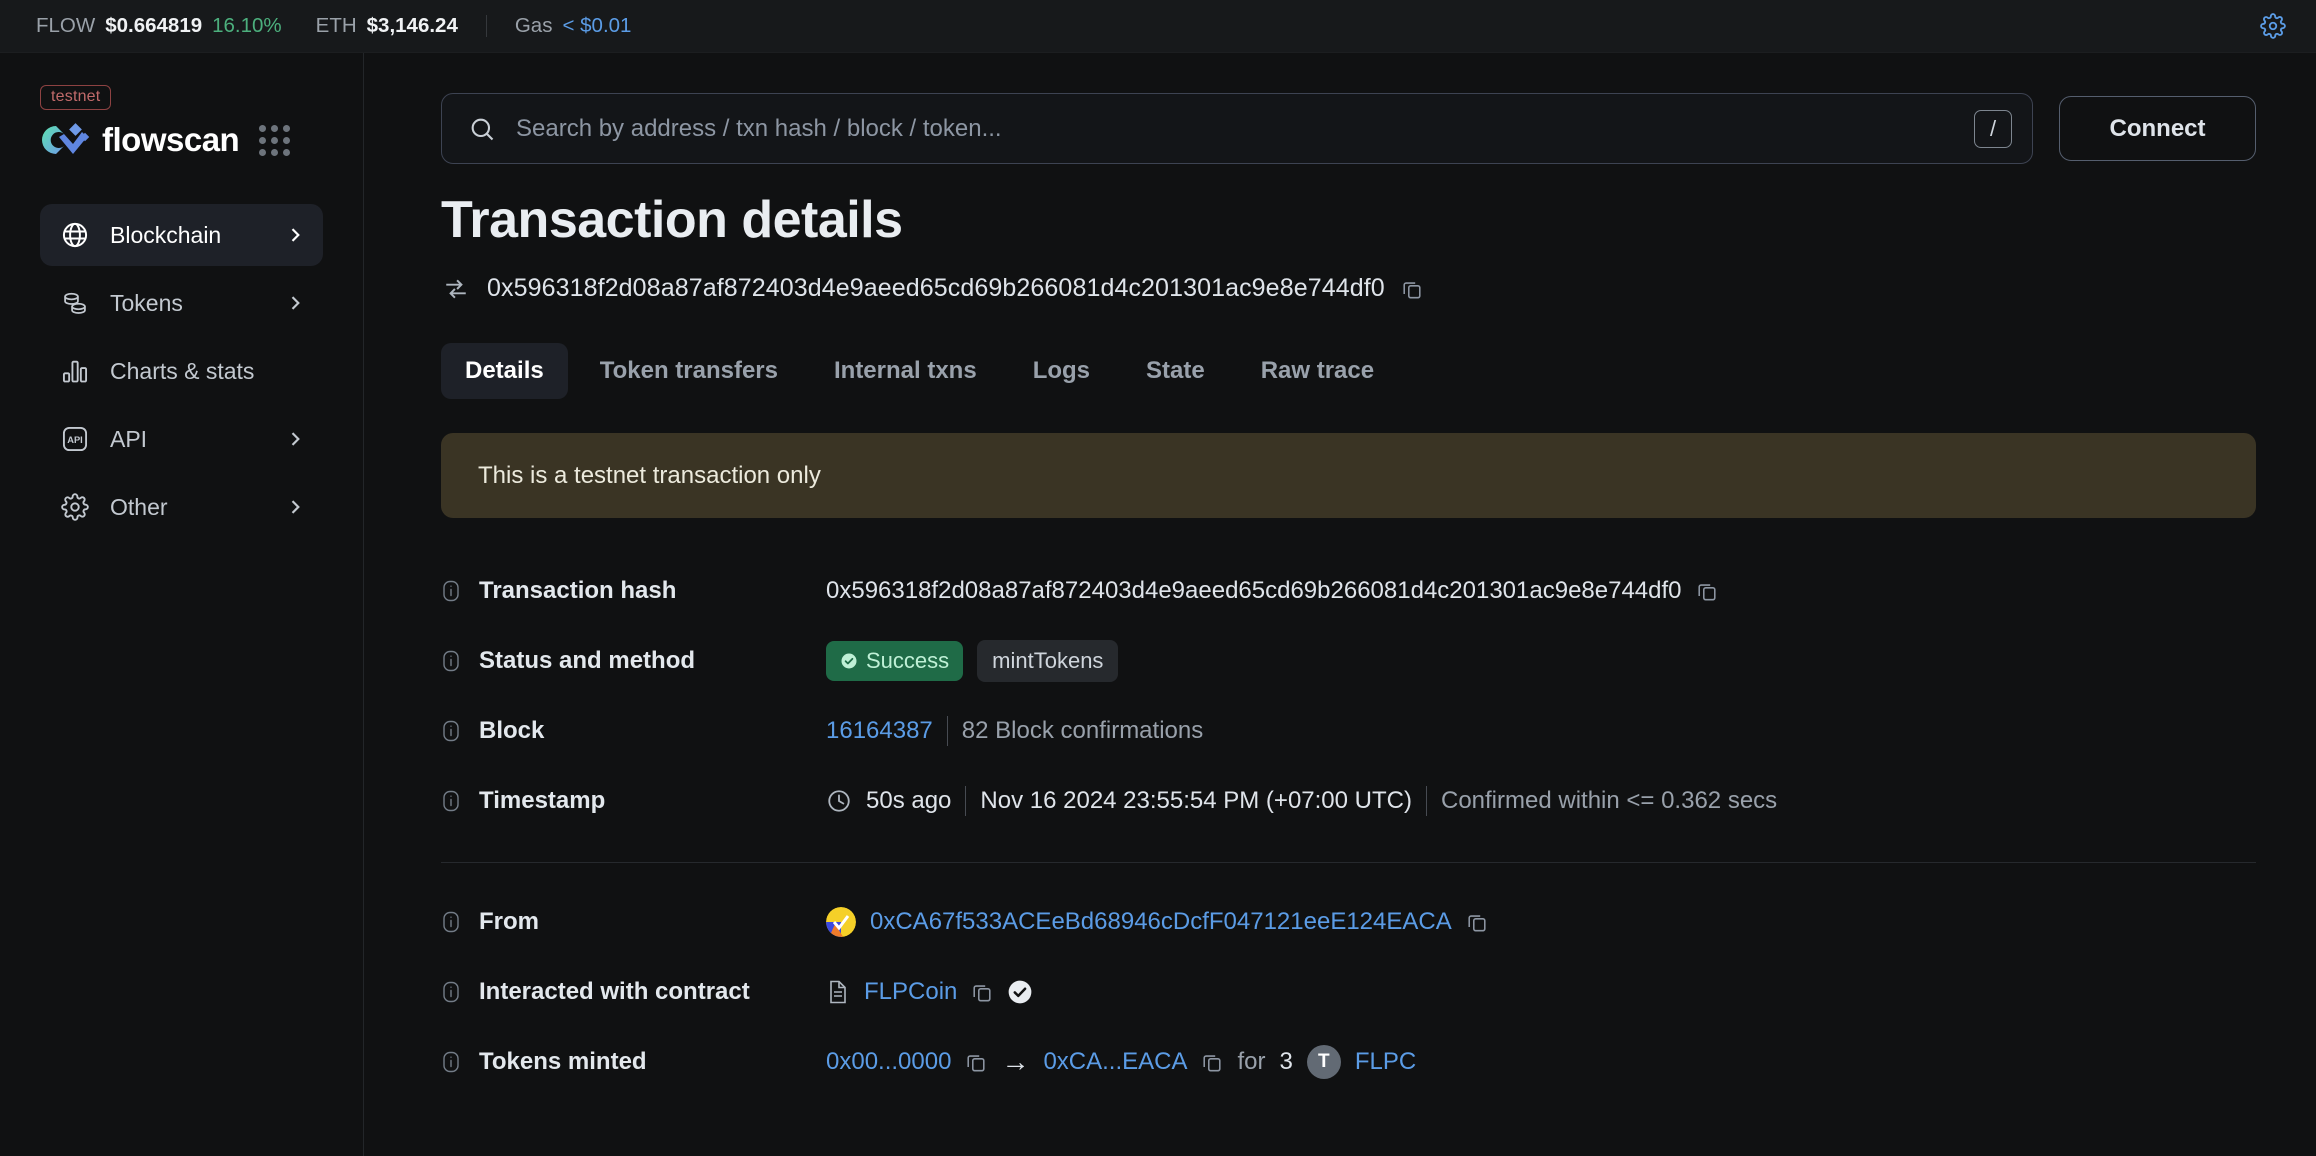  I want to click on detail-label: Tokens minted, so click(633, 1062).